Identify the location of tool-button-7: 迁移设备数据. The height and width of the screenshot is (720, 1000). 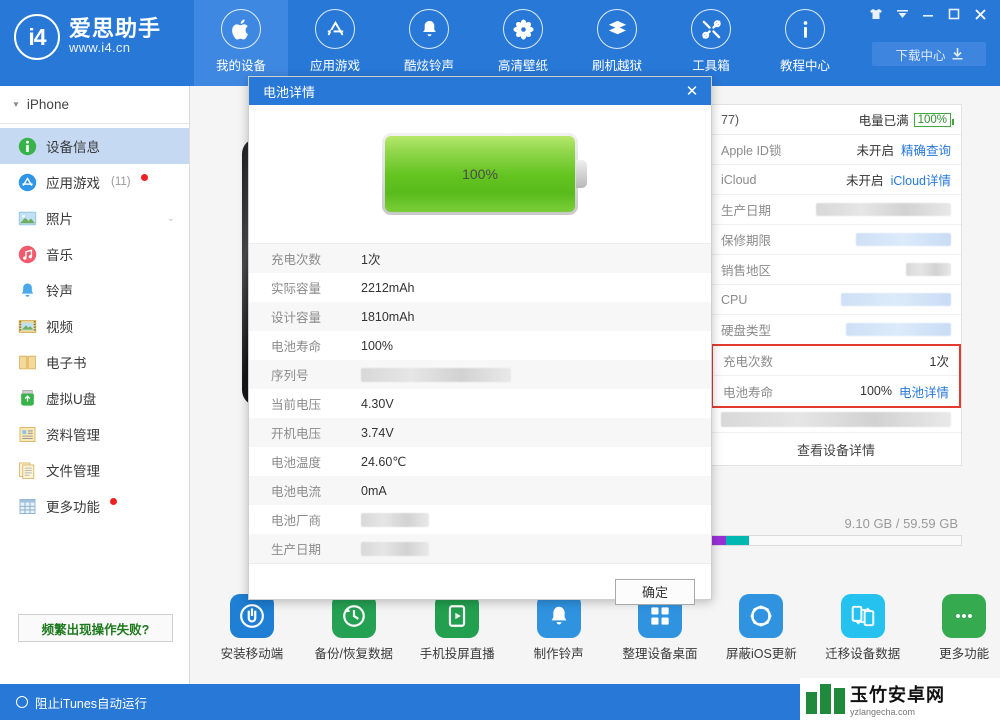
(862, 628).